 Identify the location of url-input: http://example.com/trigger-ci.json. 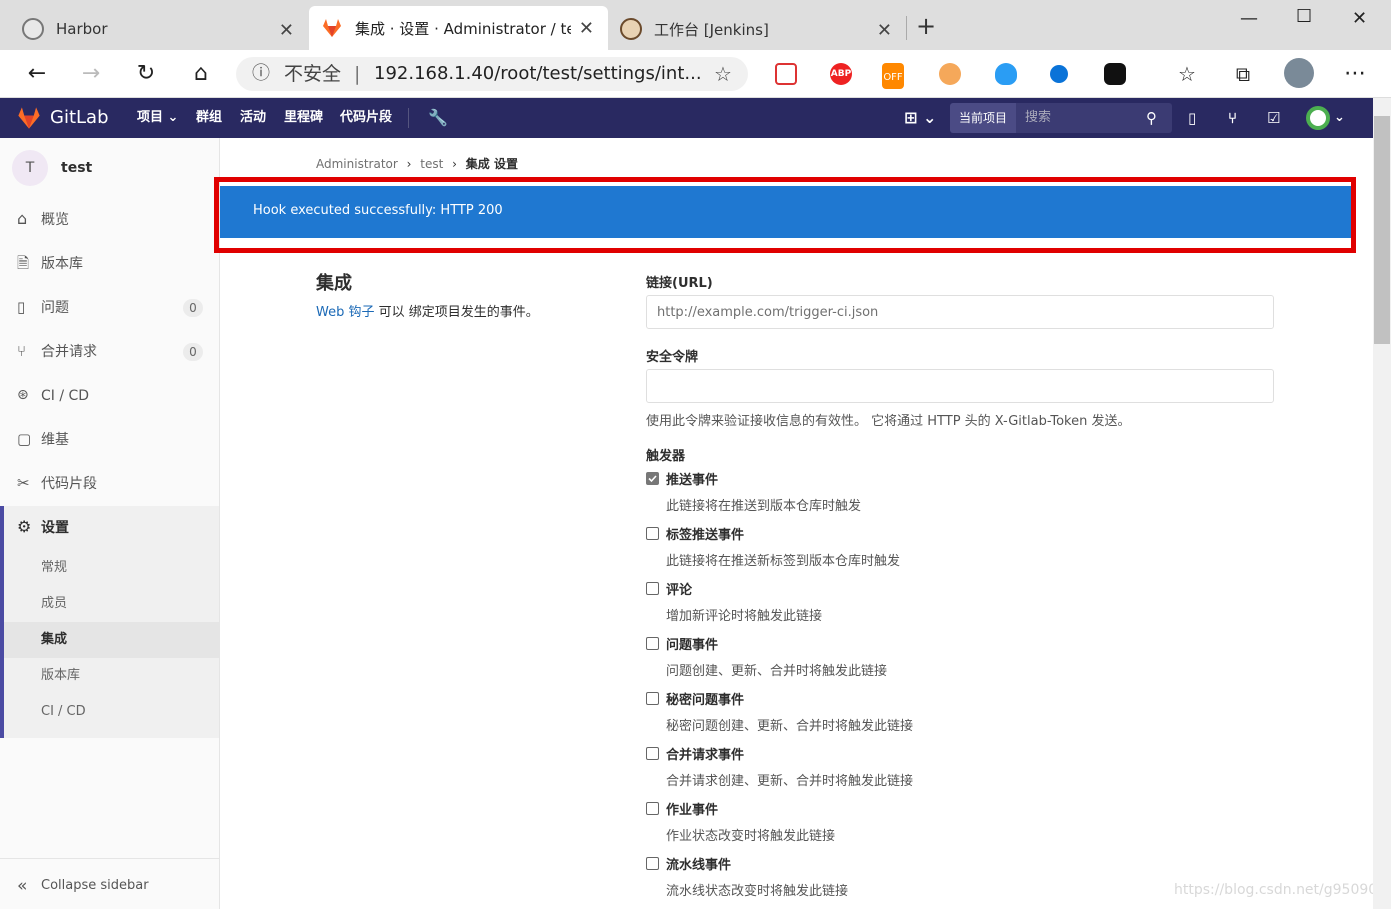
(960, 312).